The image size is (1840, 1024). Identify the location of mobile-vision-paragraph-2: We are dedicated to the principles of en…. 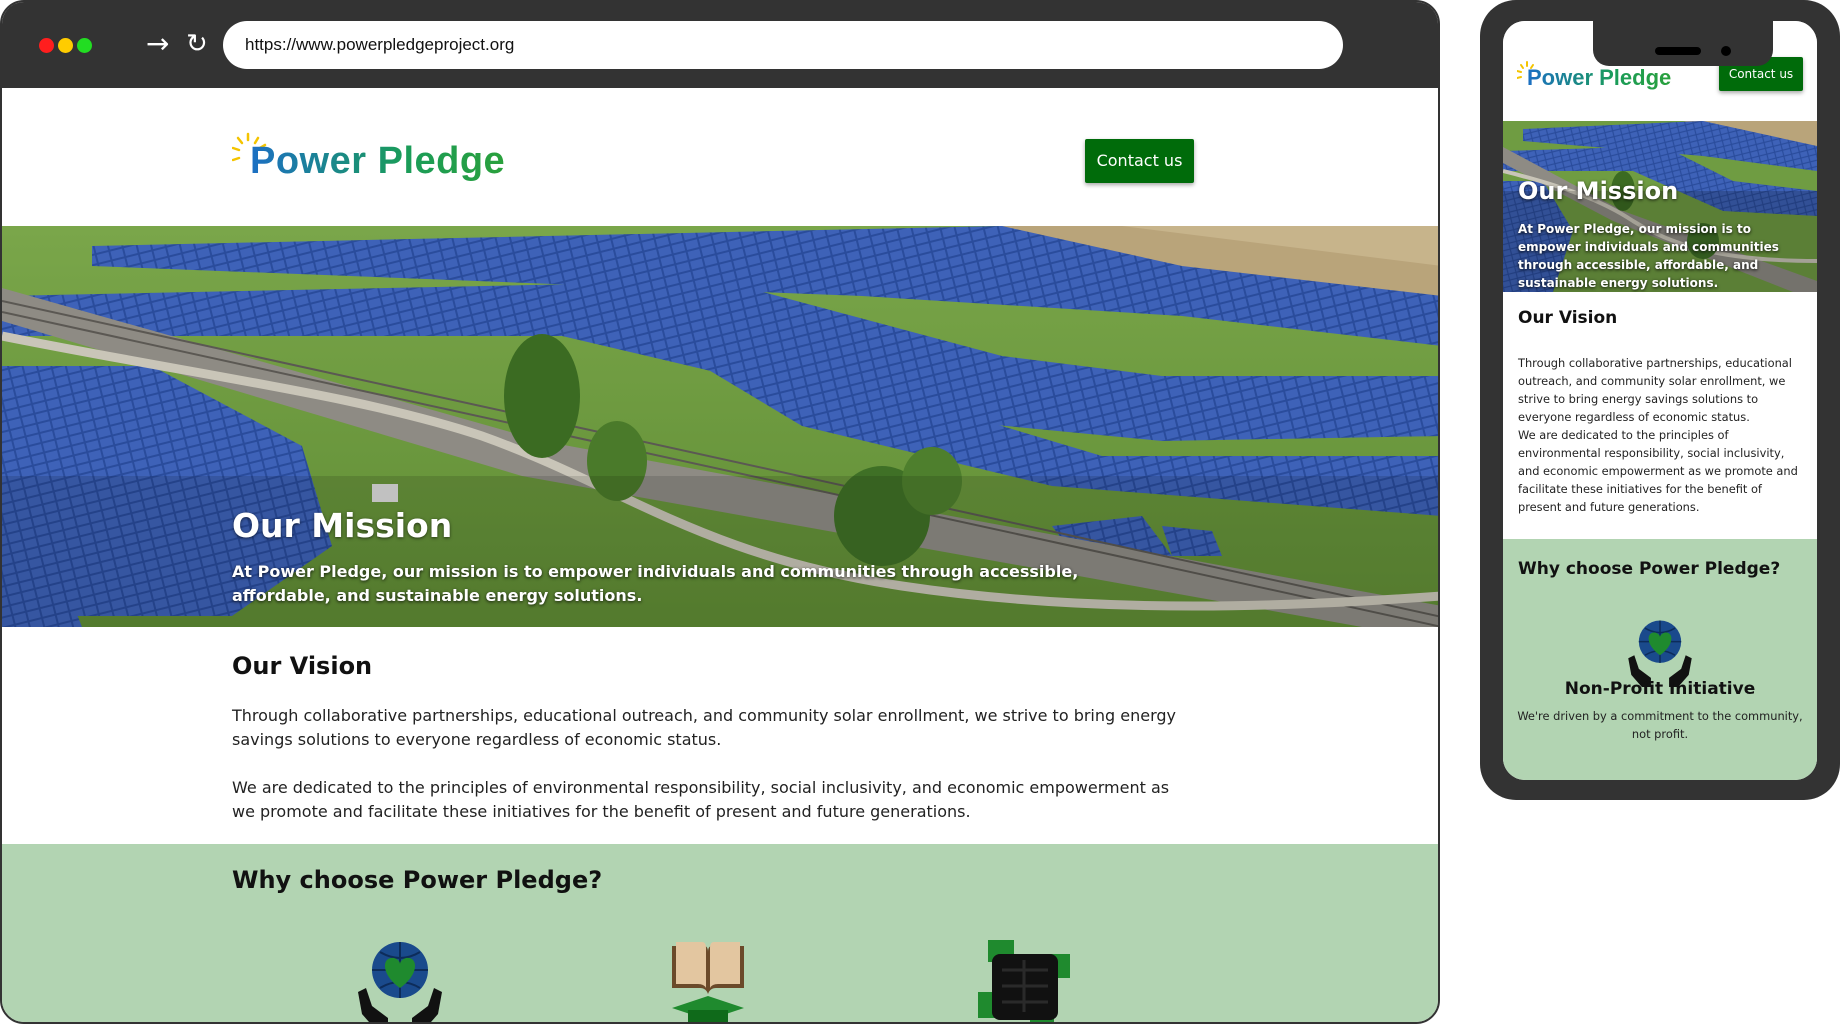
(1658, 471).